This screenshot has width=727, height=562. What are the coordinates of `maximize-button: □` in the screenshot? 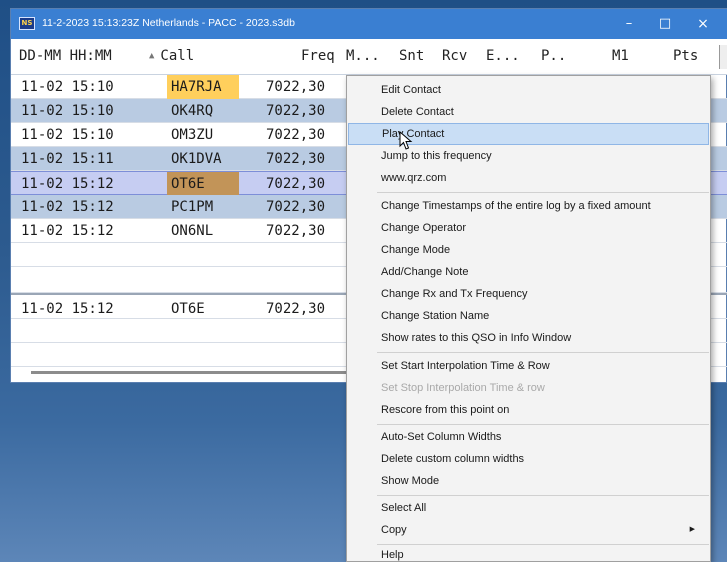 It's located at (665, 24).